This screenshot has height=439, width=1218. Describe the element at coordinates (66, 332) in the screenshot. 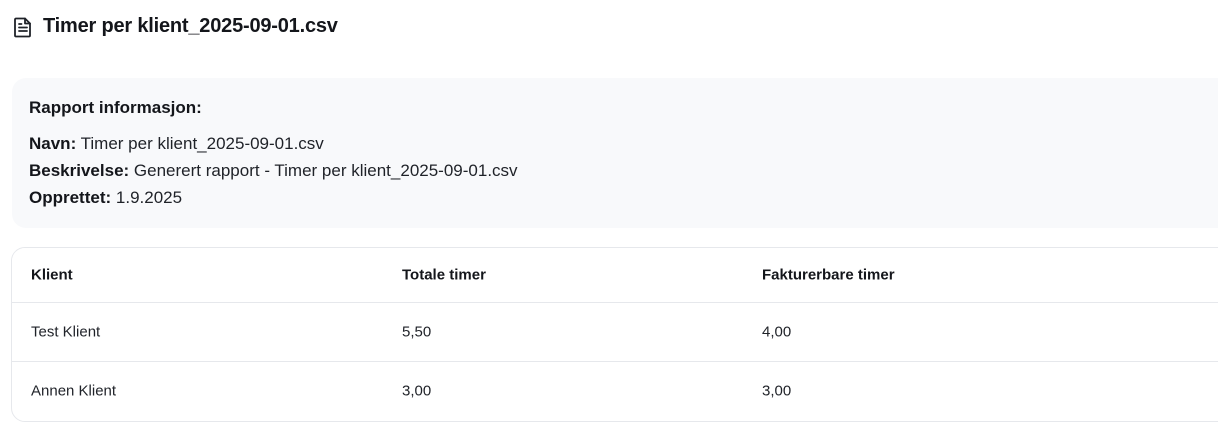

I see `cell-klient: Test Klient` at that location.